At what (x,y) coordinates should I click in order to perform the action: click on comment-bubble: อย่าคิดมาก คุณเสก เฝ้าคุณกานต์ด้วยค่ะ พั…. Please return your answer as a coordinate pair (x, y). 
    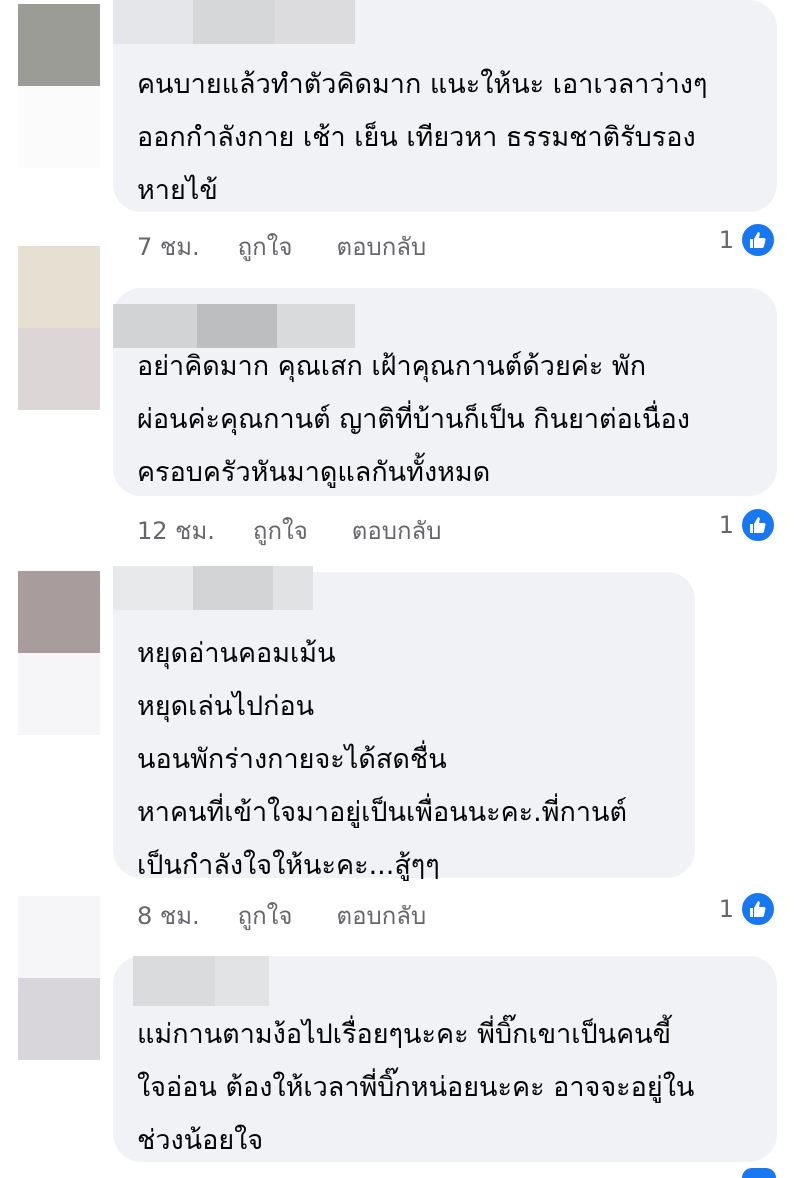
    Looking at the image, I should click on (445, 392).